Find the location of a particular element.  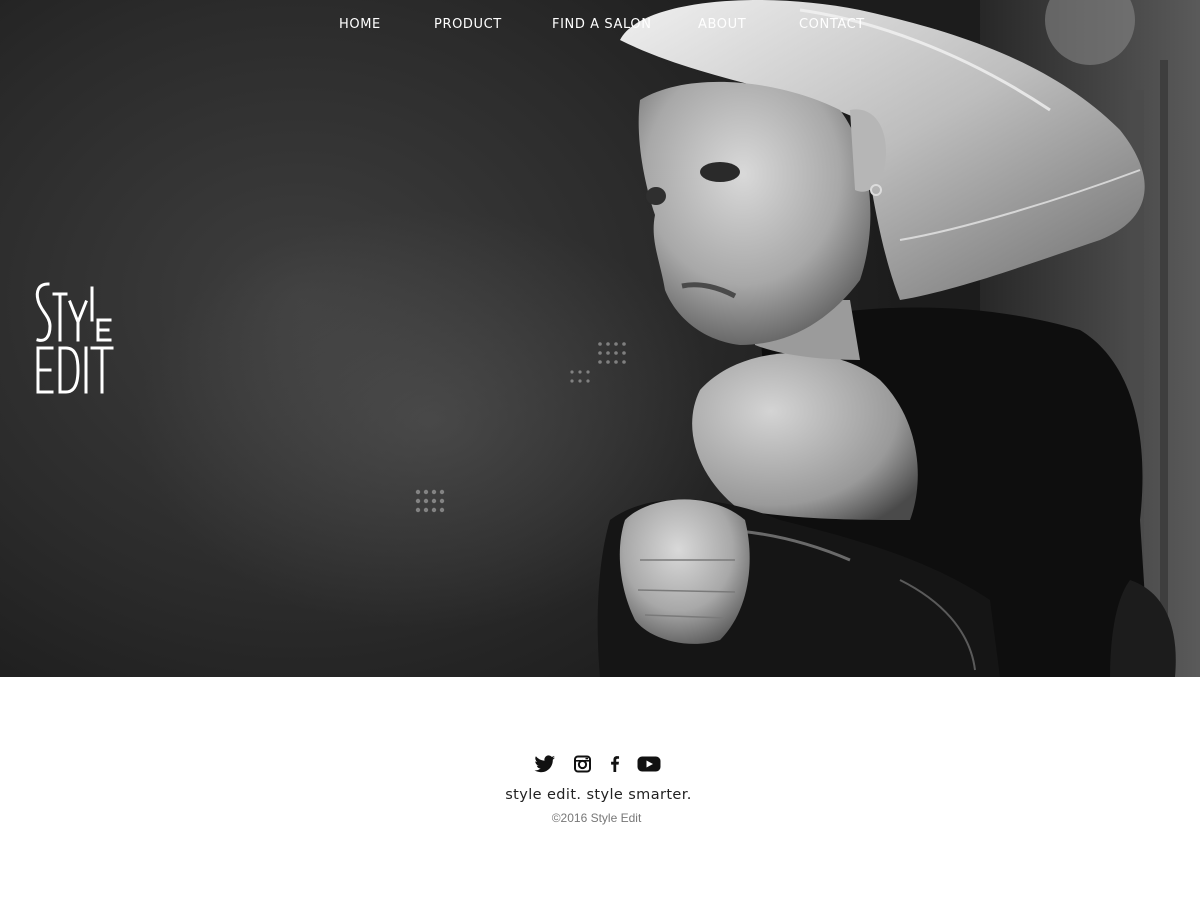

nav-product-link: PRODUCT is located at coordinates (468, 25).